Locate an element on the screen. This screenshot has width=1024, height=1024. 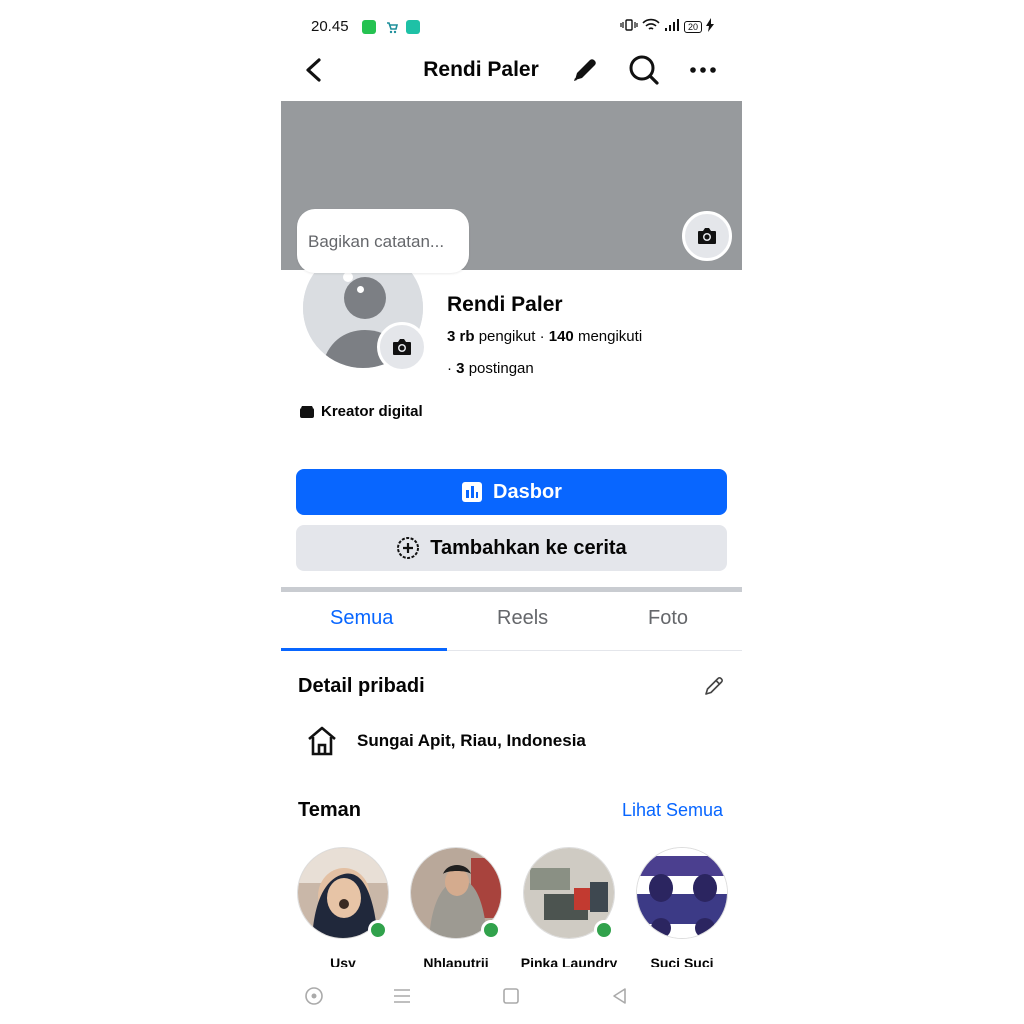
tab-reels: Reels is located at coordinates (522, 618).